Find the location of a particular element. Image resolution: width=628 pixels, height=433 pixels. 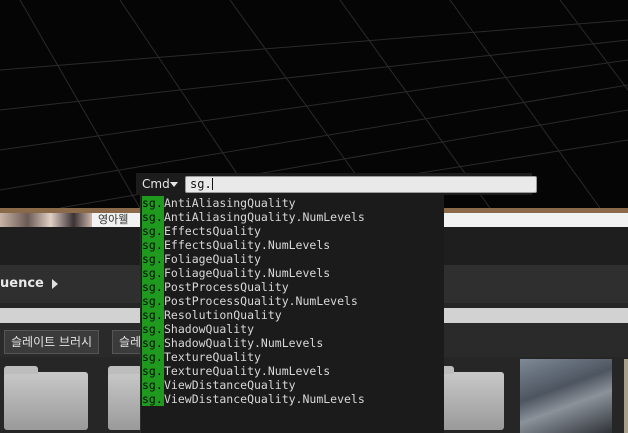

autocomplete-item: sg.PostProcessQuality is located at coordinates (215, 287).